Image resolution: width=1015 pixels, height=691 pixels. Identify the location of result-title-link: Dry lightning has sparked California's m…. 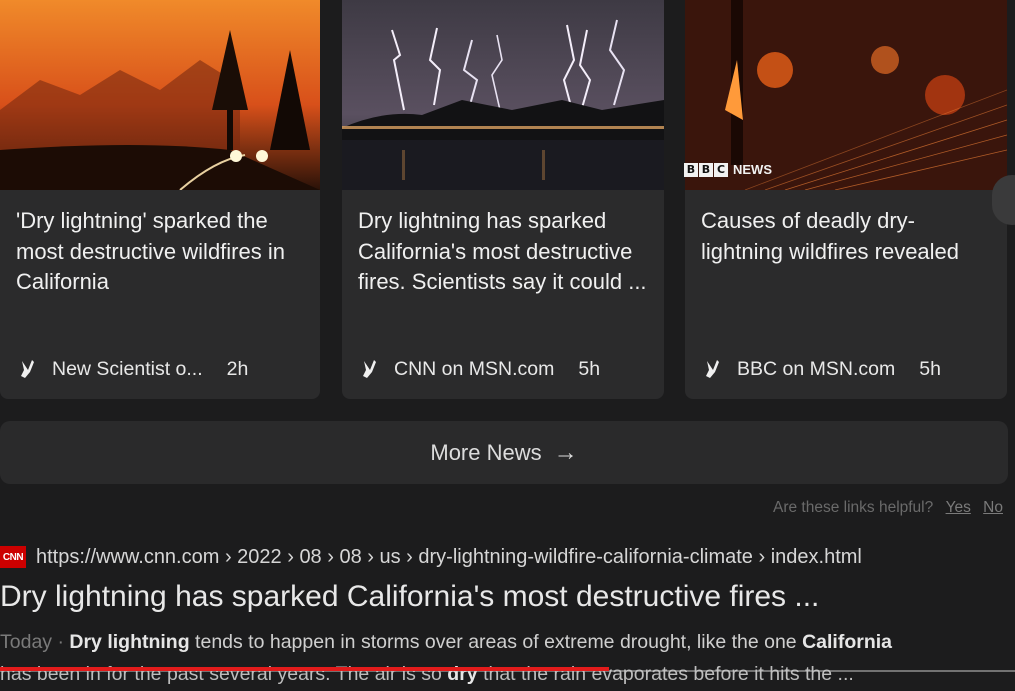
(409, 597).